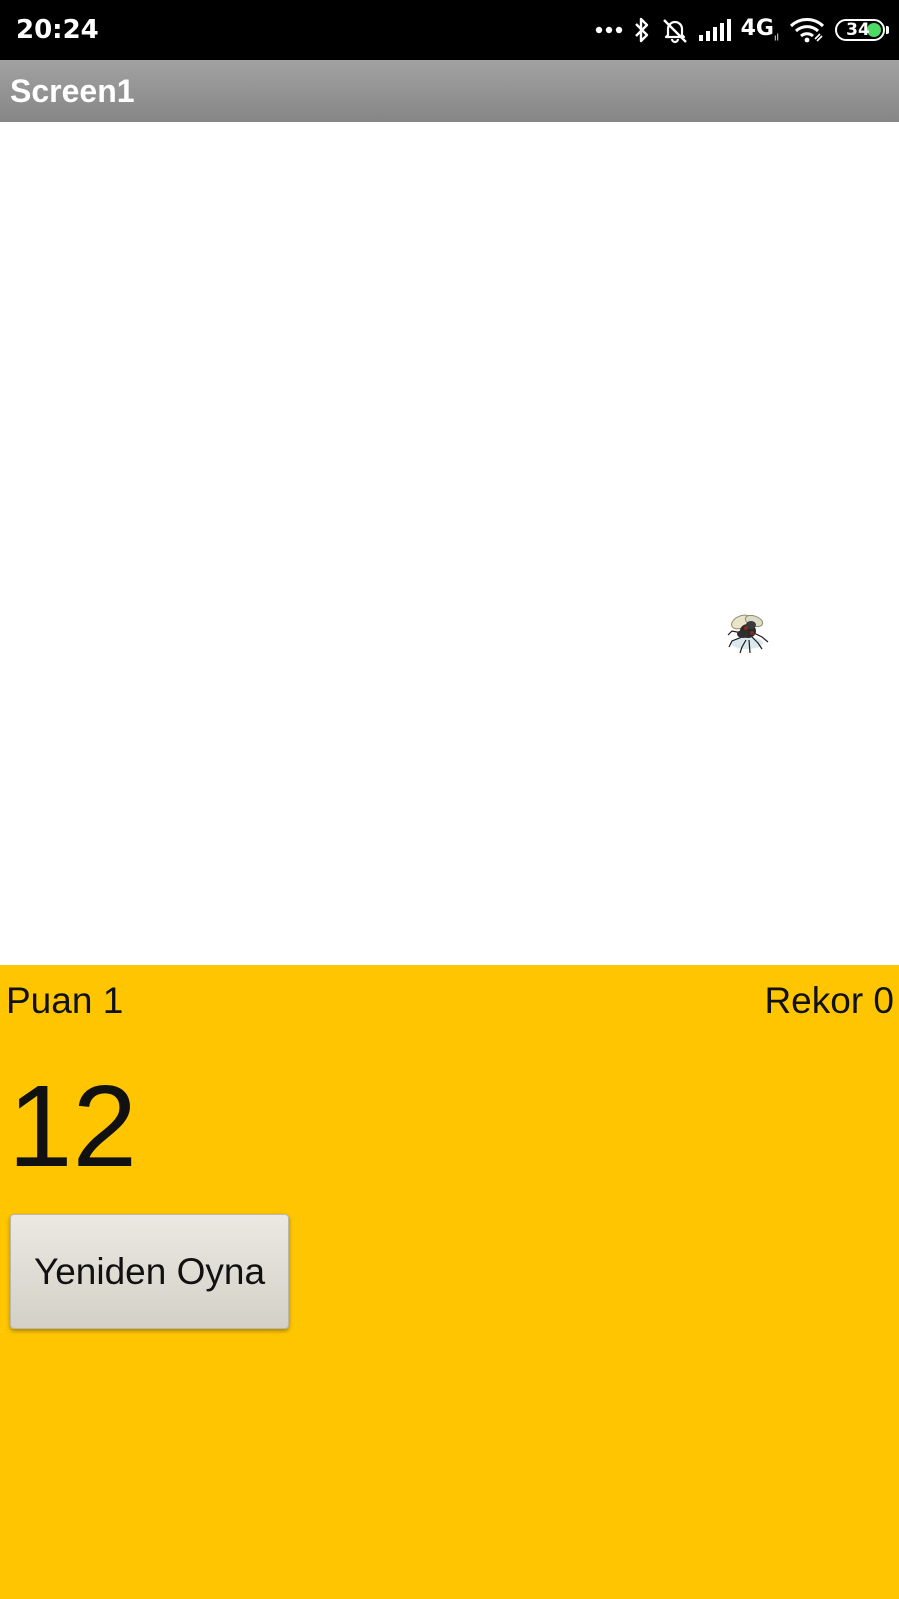 The image size is (899, 1599). I want to click on bluetooth-icon, so click(642, 30).